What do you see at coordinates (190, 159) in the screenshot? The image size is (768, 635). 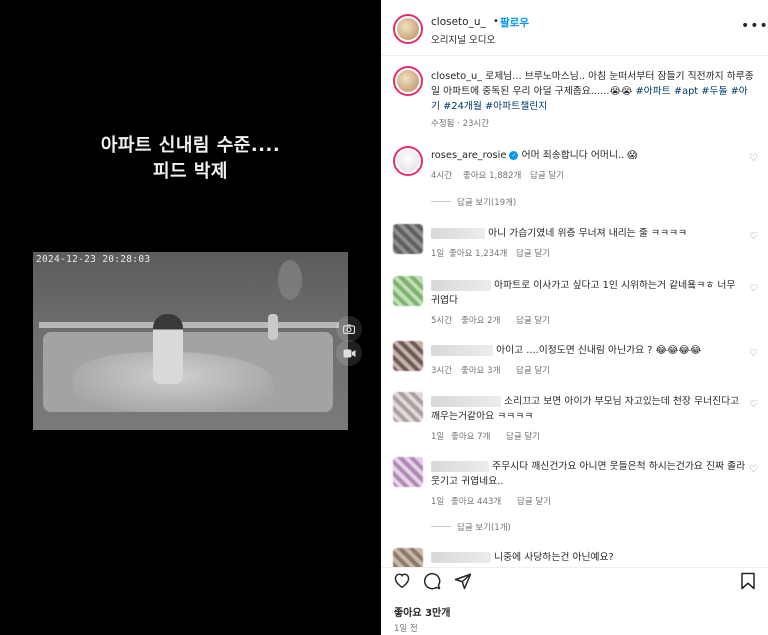 I see `video-overlay-caption: 아파트 신내림 수준.... 피드 박제` at bounding box center [190, 159].